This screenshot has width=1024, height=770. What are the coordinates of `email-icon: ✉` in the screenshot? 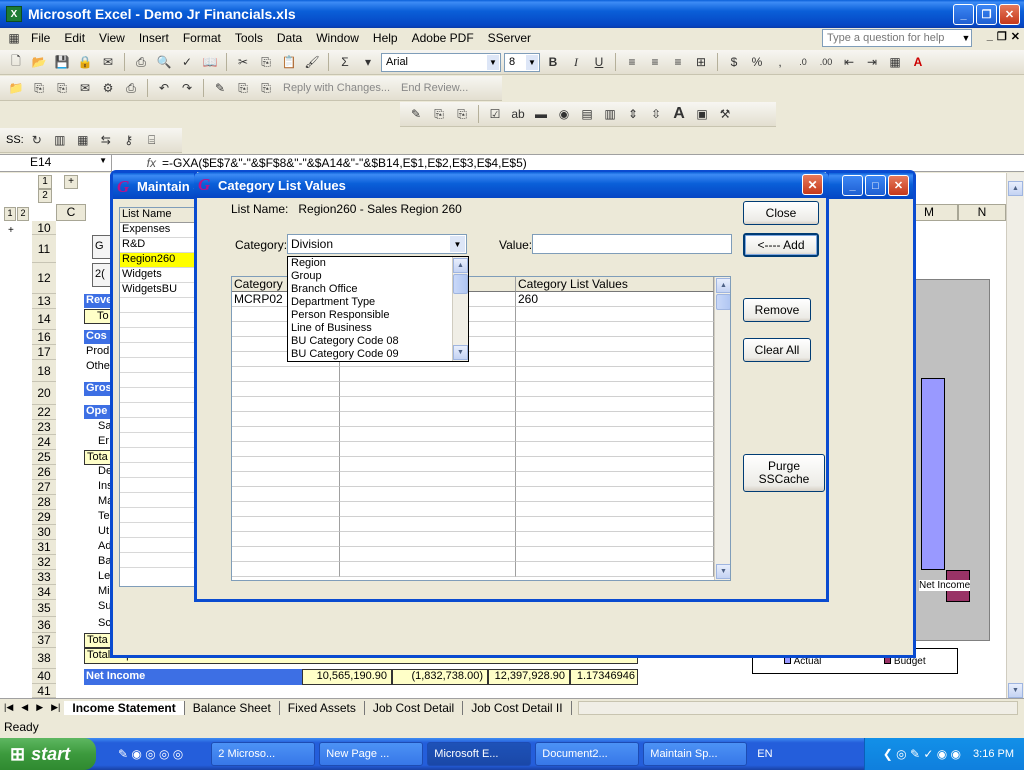 It's located at (108, 62).